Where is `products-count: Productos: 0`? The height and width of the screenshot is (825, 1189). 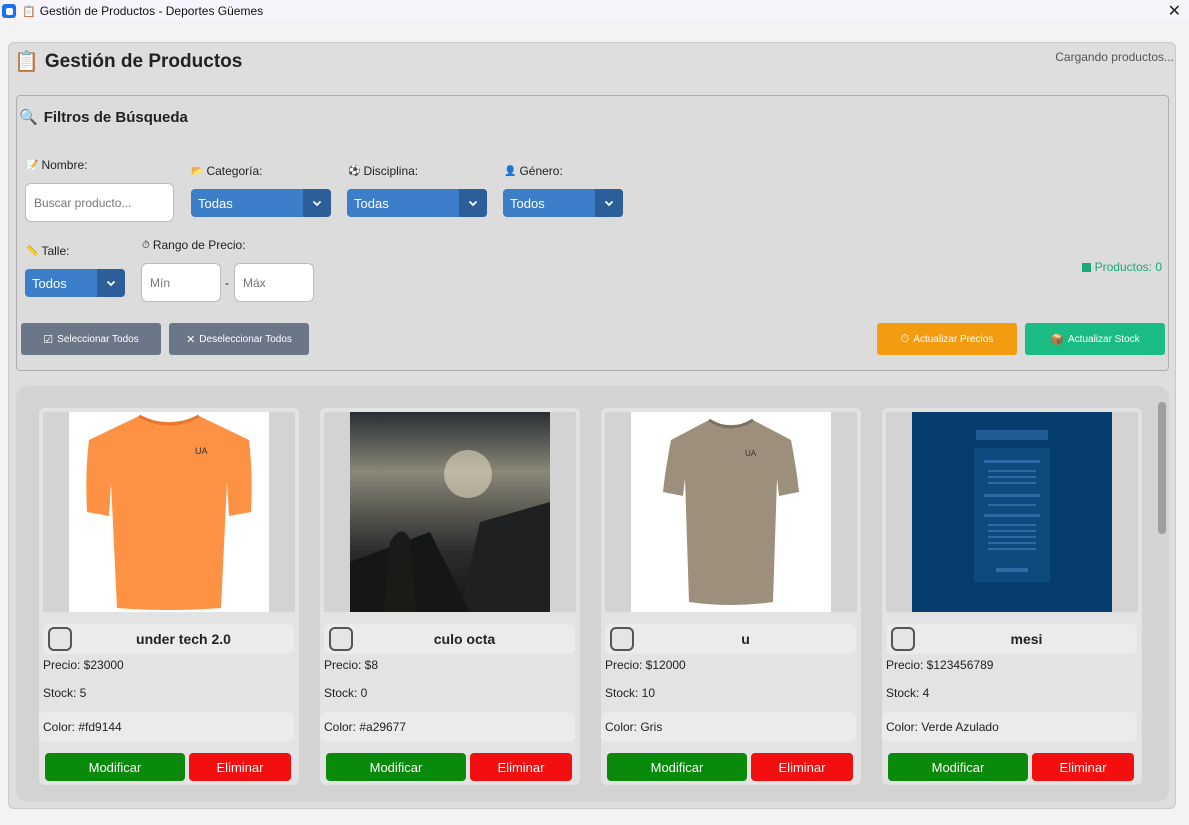 products-count: Productos: 0 is located at coordinates (1121, 267).